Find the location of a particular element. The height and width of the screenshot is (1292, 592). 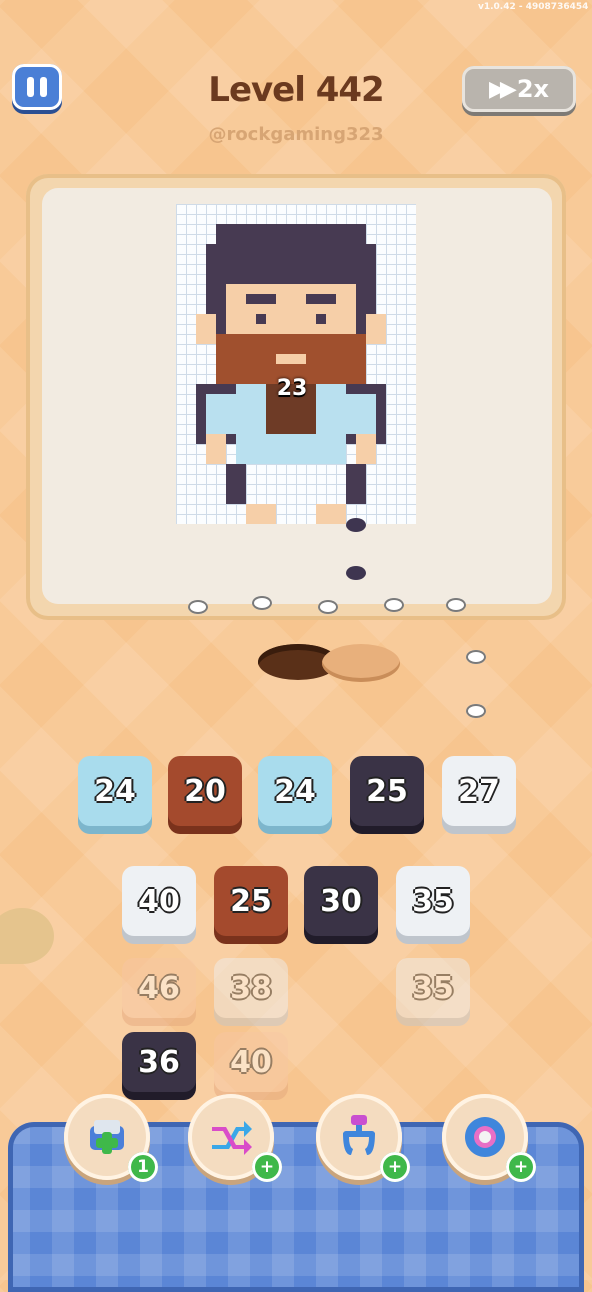

speed-label: 2x is located at coordinates (533, 89).